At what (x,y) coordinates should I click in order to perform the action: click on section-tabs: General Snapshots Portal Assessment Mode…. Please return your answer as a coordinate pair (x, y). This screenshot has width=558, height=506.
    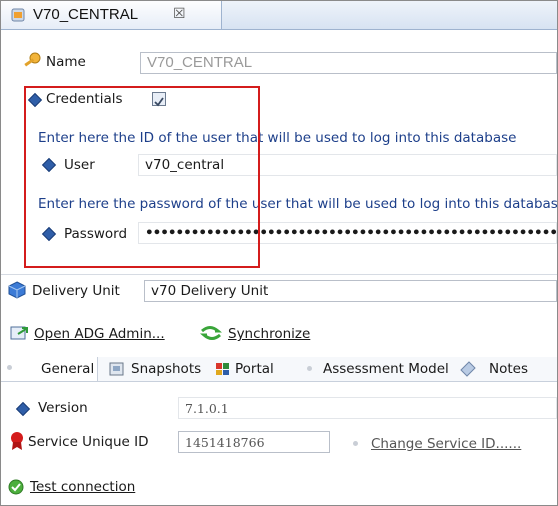
    Looking at the image, I should click on (279, 369).